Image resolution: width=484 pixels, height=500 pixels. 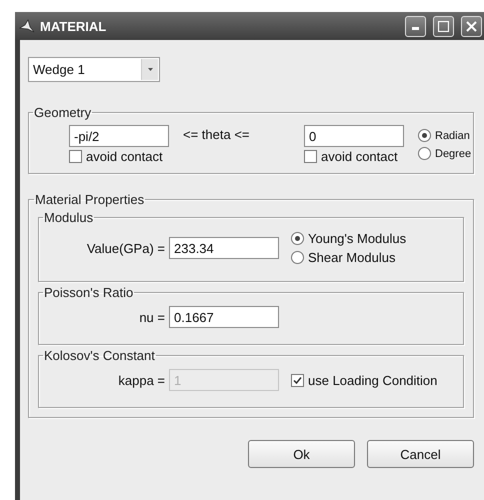 I want to click on maximize-icon, so click(x=443, y=26).